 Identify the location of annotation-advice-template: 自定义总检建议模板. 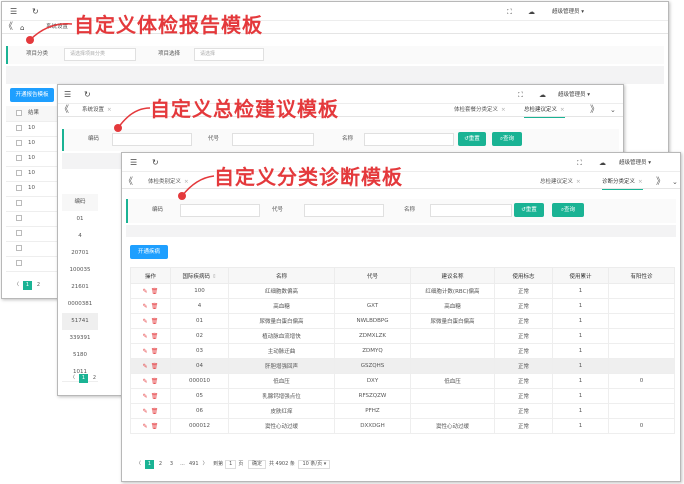
(244, 109).